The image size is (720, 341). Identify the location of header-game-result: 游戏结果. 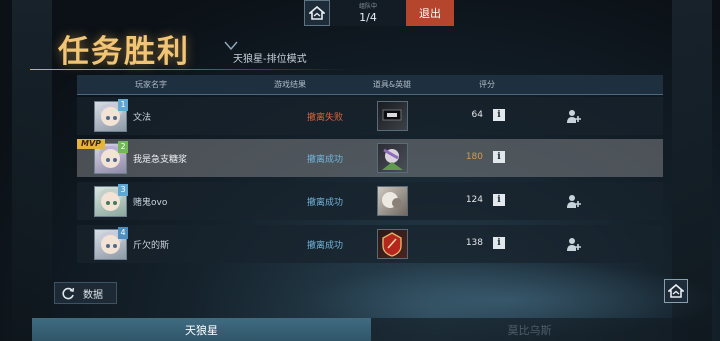
(290, 84).